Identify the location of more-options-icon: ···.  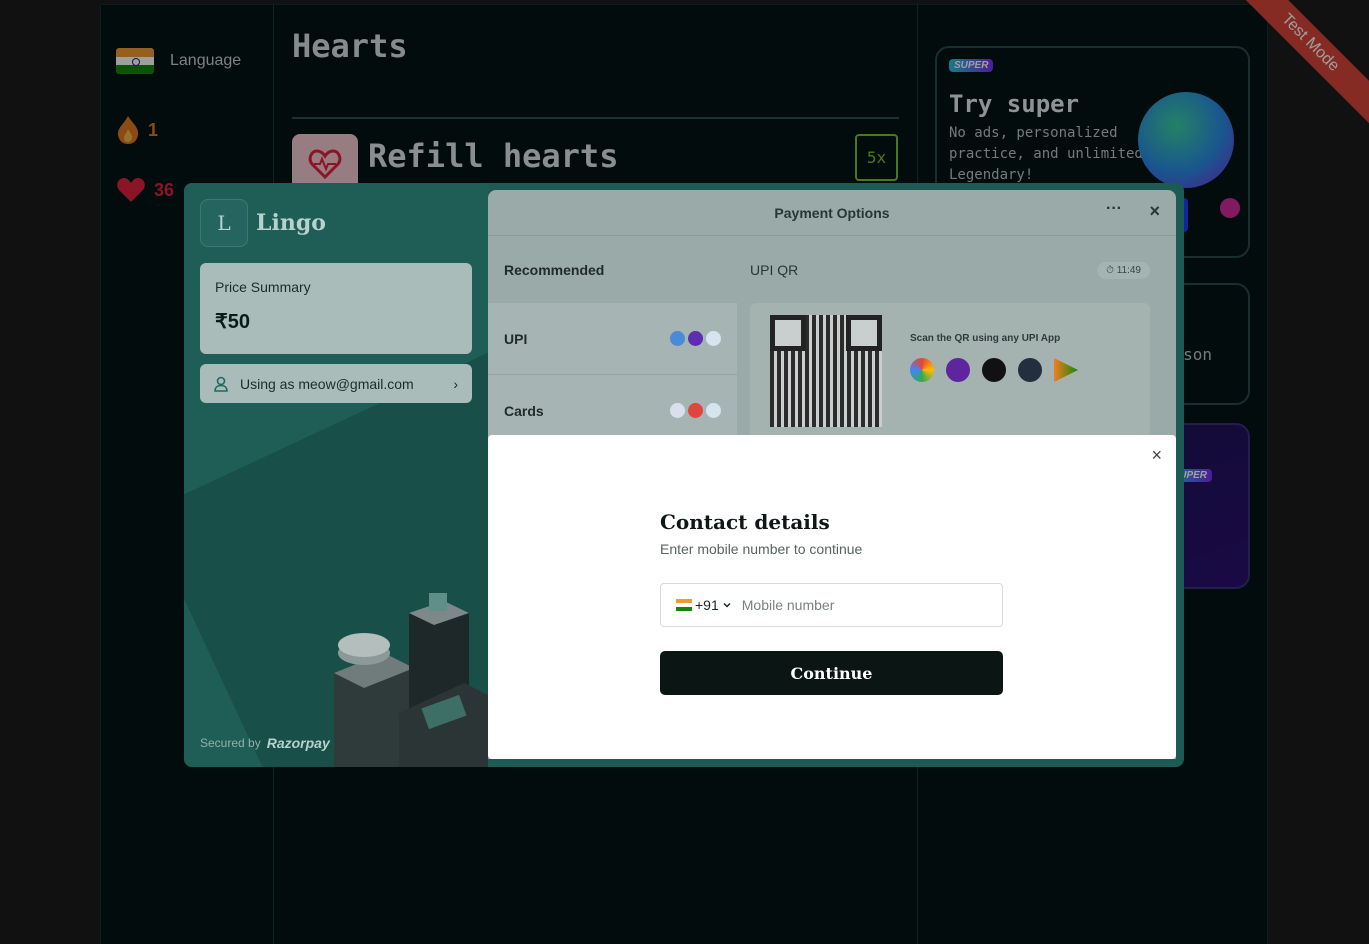
(1114, 209).